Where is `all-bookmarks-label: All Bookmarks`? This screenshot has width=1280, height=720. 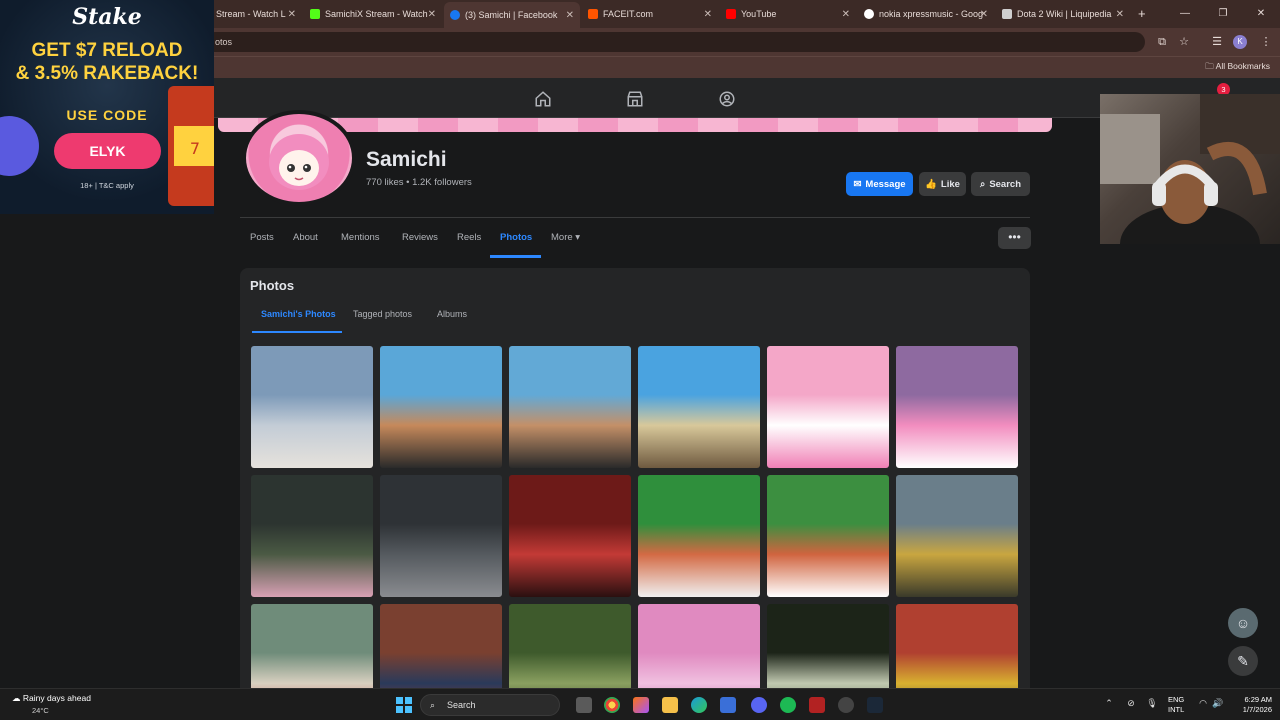
all-bookmarks-label: All Bookmarks is located at coordinates (1242, 66).